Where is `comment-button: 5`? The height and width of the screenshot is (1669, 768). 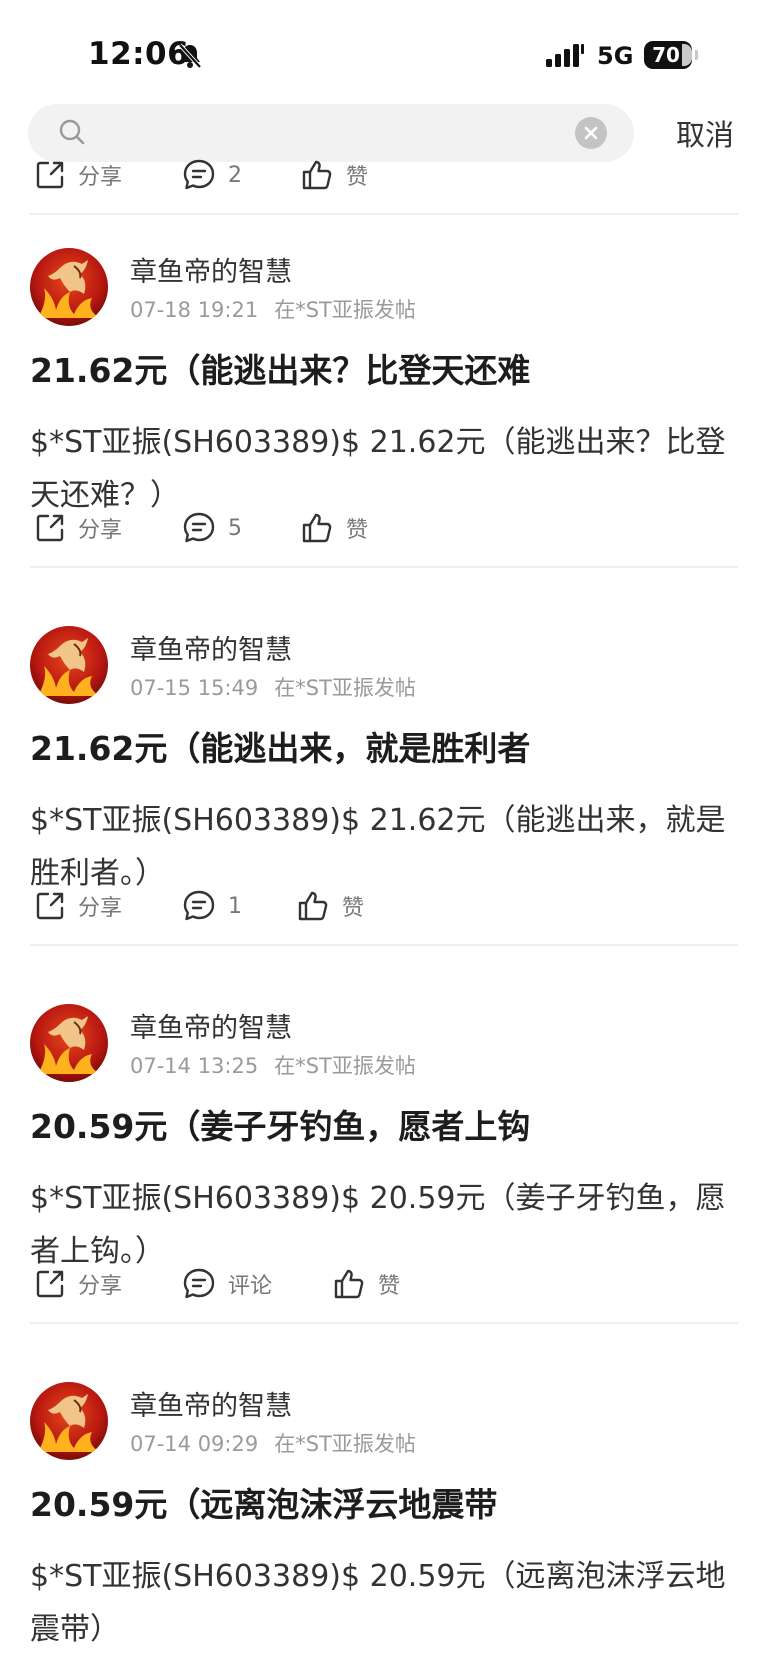 comment-button: 5 is located at coordinates (212, 528).